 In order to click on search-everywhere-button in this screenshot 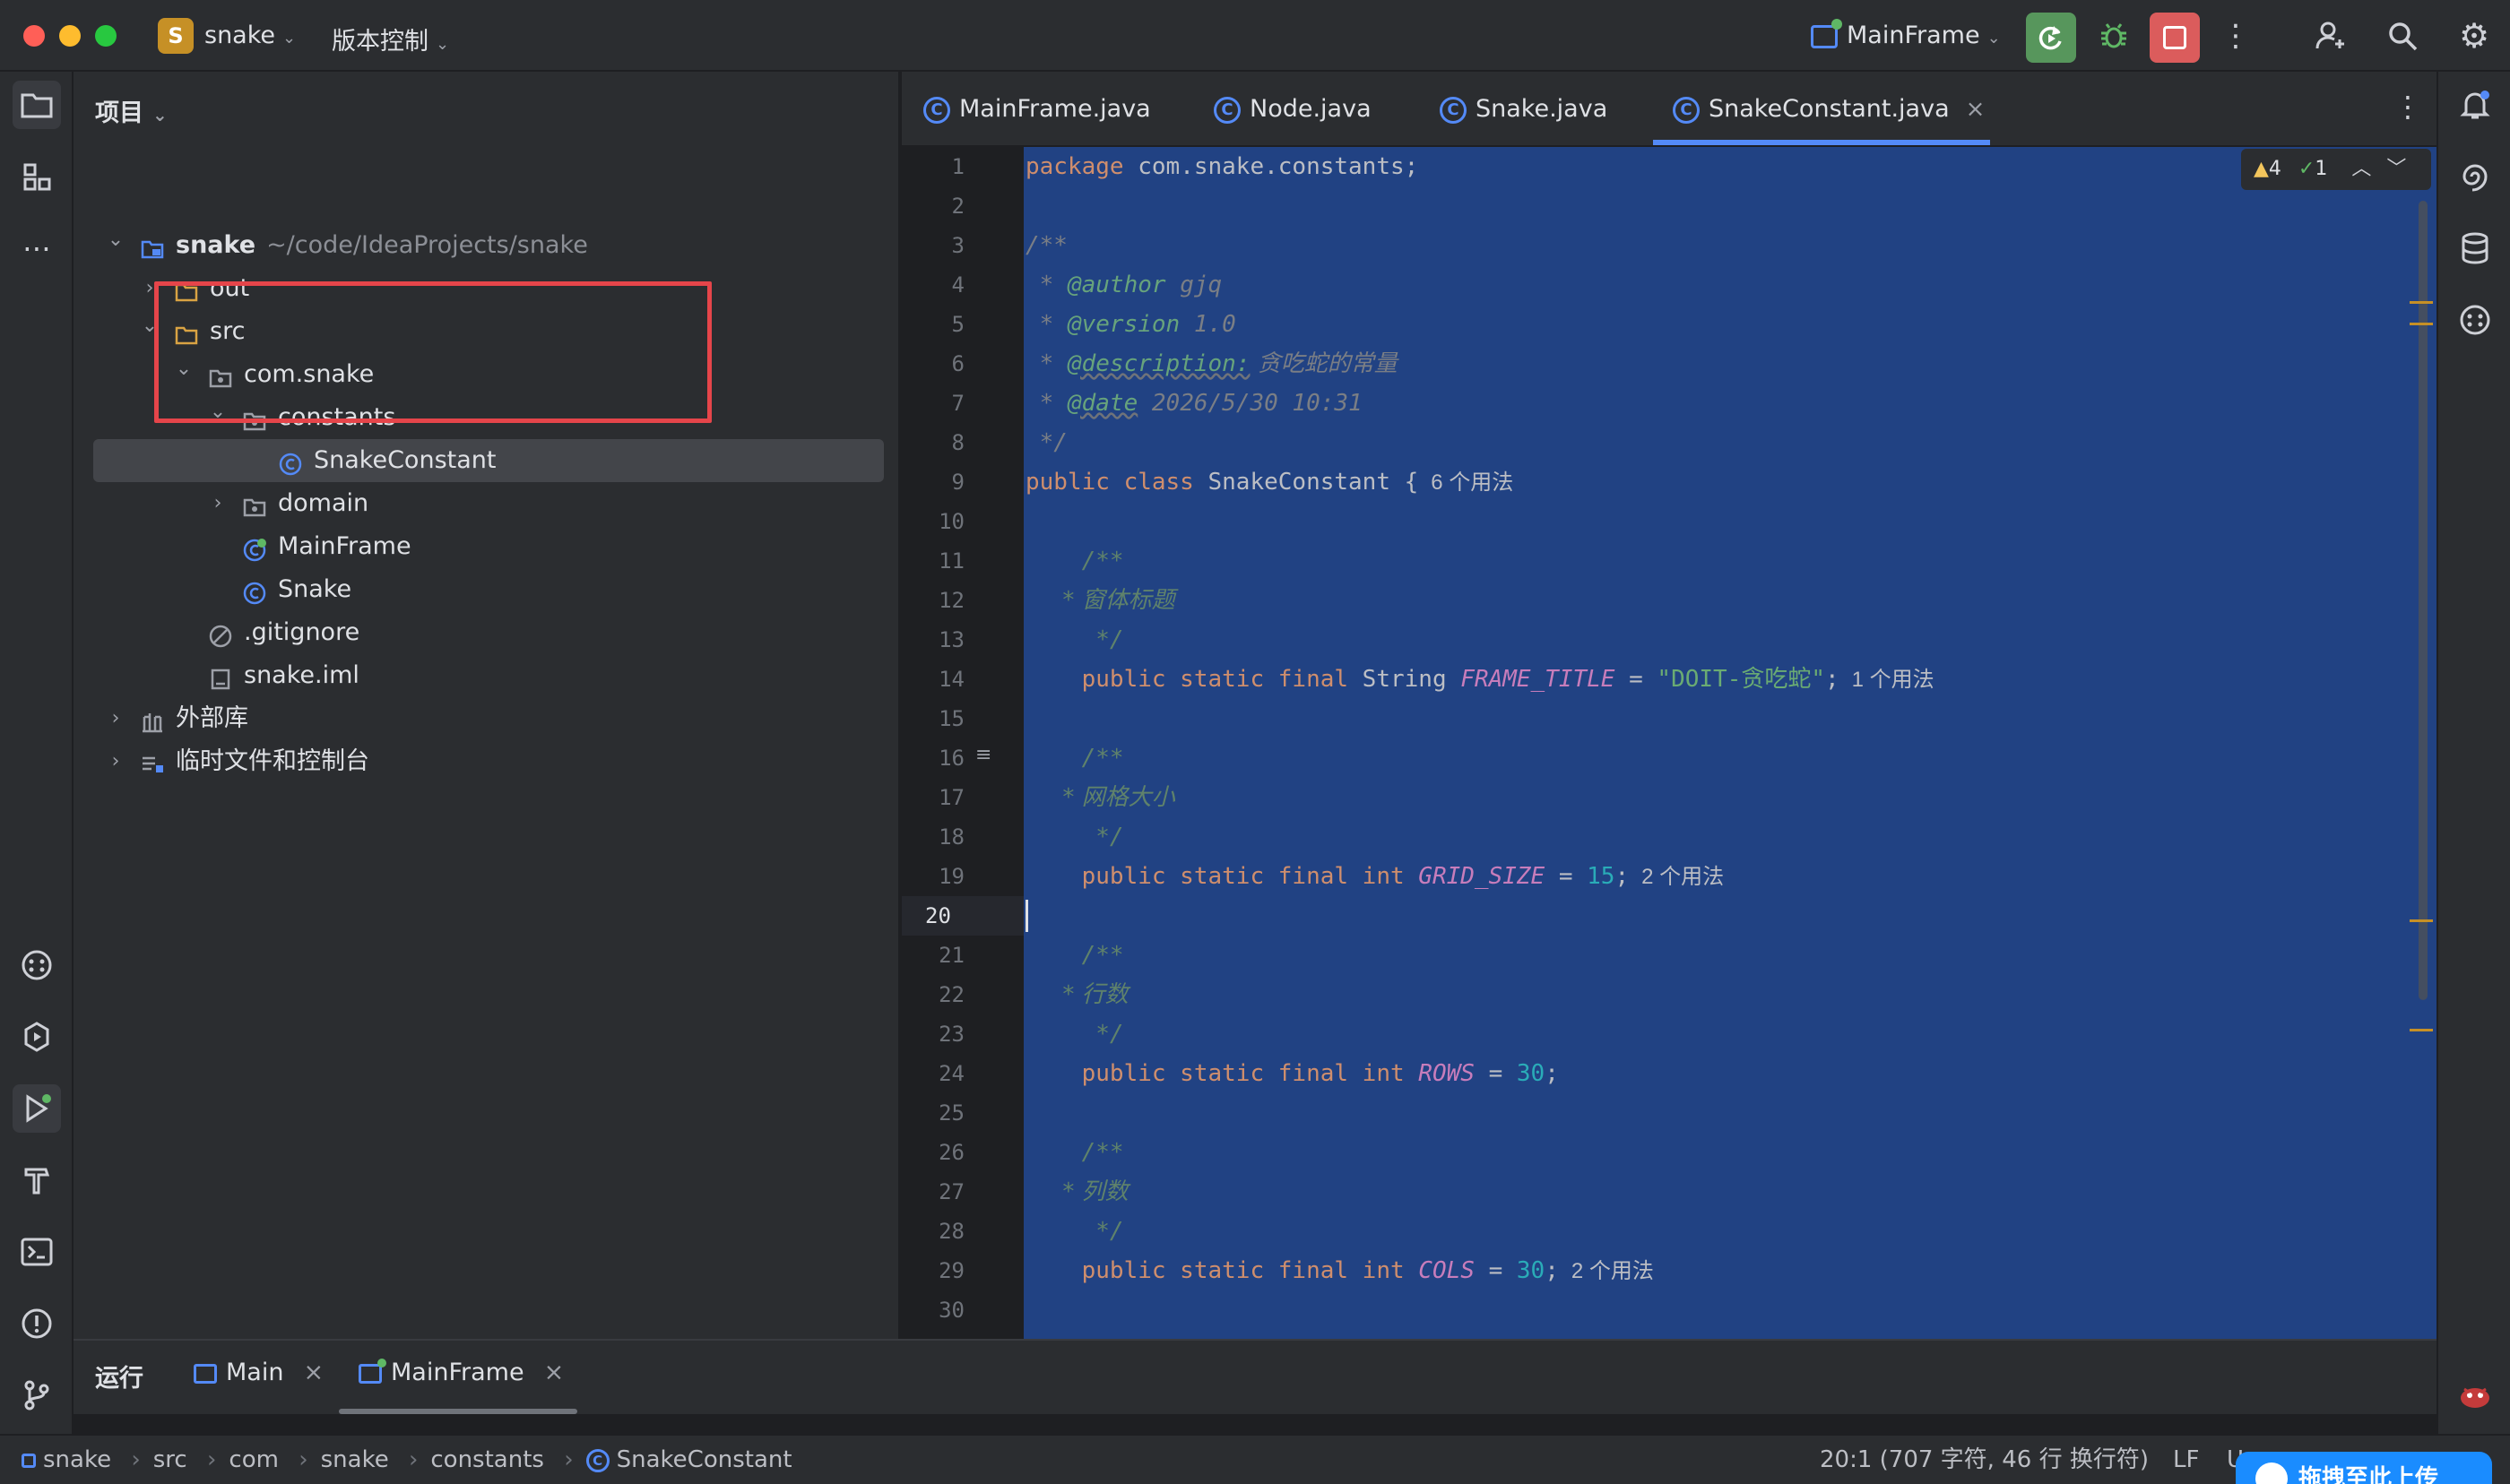, I will do `click(2402, 36)`.